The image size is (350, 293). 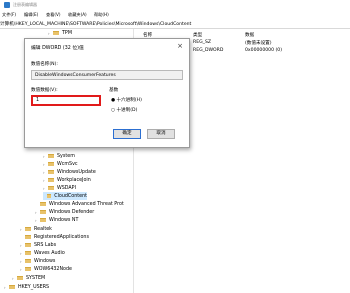 What do you see at coordinates (175, 14) in the screenshot?
I see `menu-bar: 文件(F) 编辑(E) 查看(V) 收藏夹(A) 帮助(H)` at bounding box center [175, 14].